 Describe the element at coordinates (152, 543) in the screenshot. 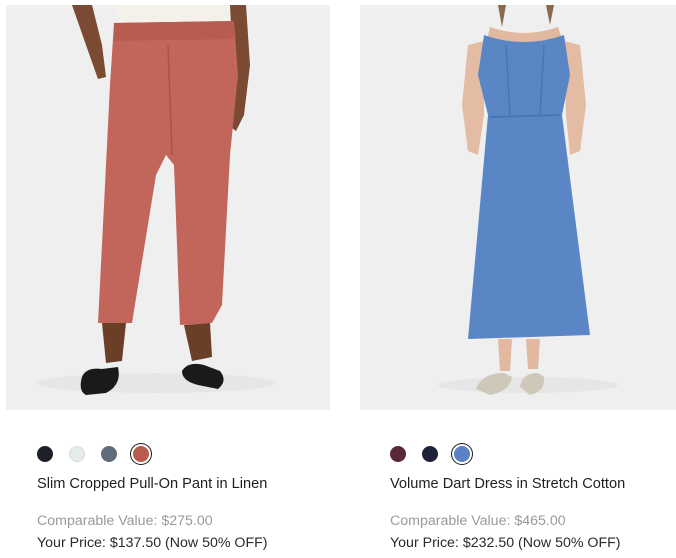

I see `your-price: Your Price: $137.50 (Now 50% OFF)` at that location.